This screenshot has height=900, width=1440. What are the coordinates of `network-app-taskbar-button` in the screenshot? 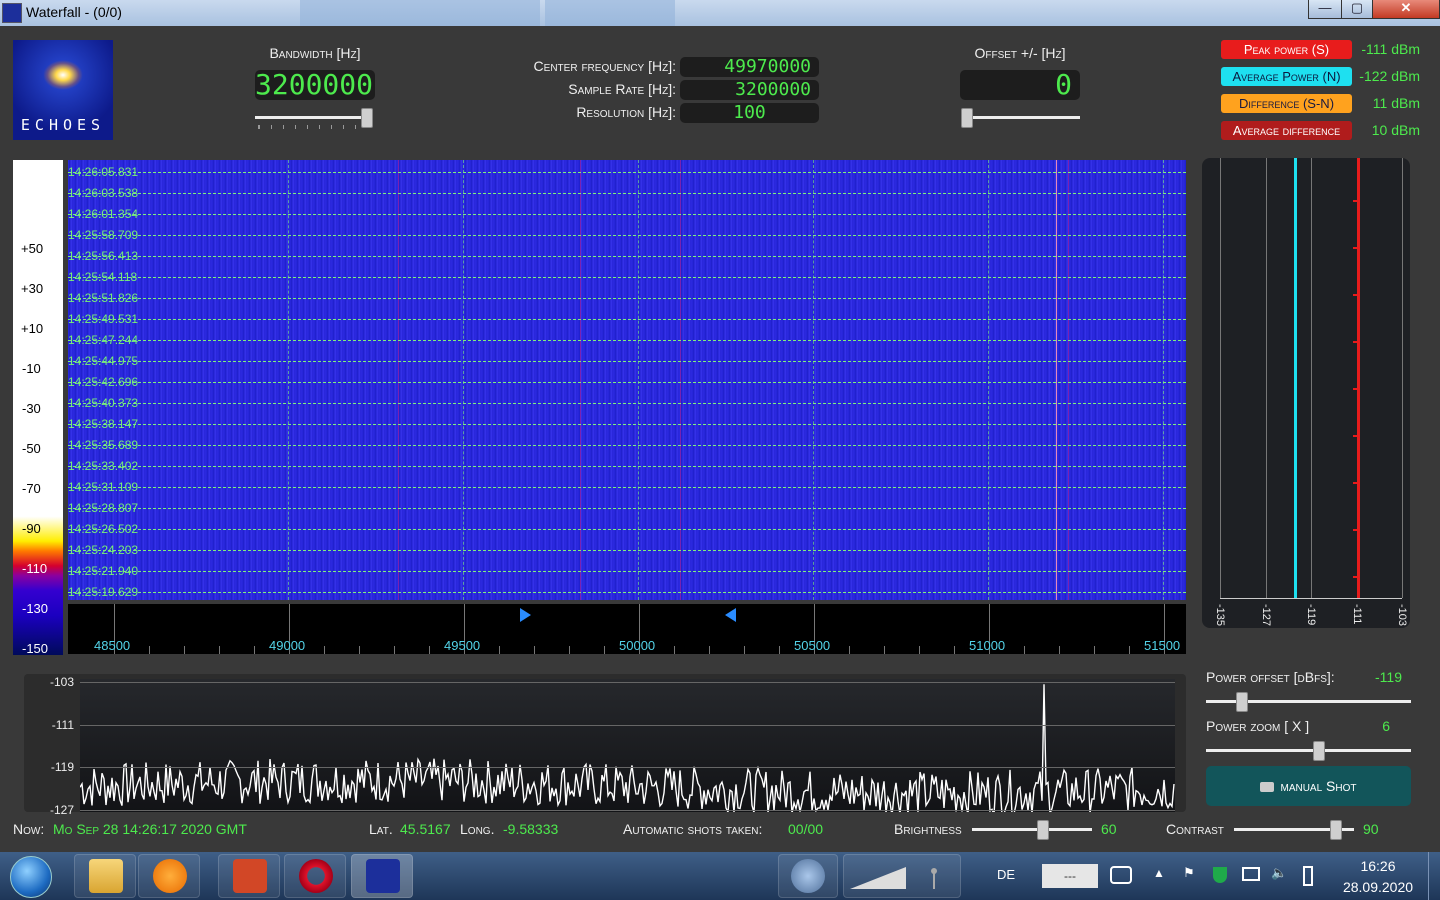 It's located at (808, 876).